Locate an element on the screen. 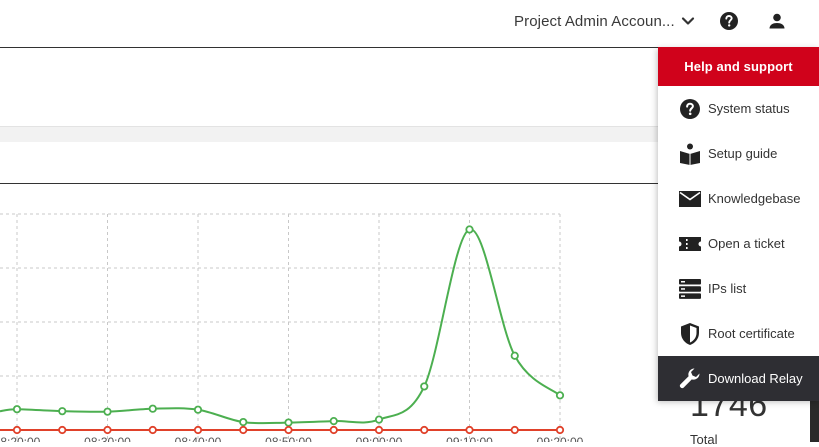 Image resolution: width=819 pixels, height=447 pixels. menu-item-open-ticket: Open a ticket is located at coordinates (738, 243).